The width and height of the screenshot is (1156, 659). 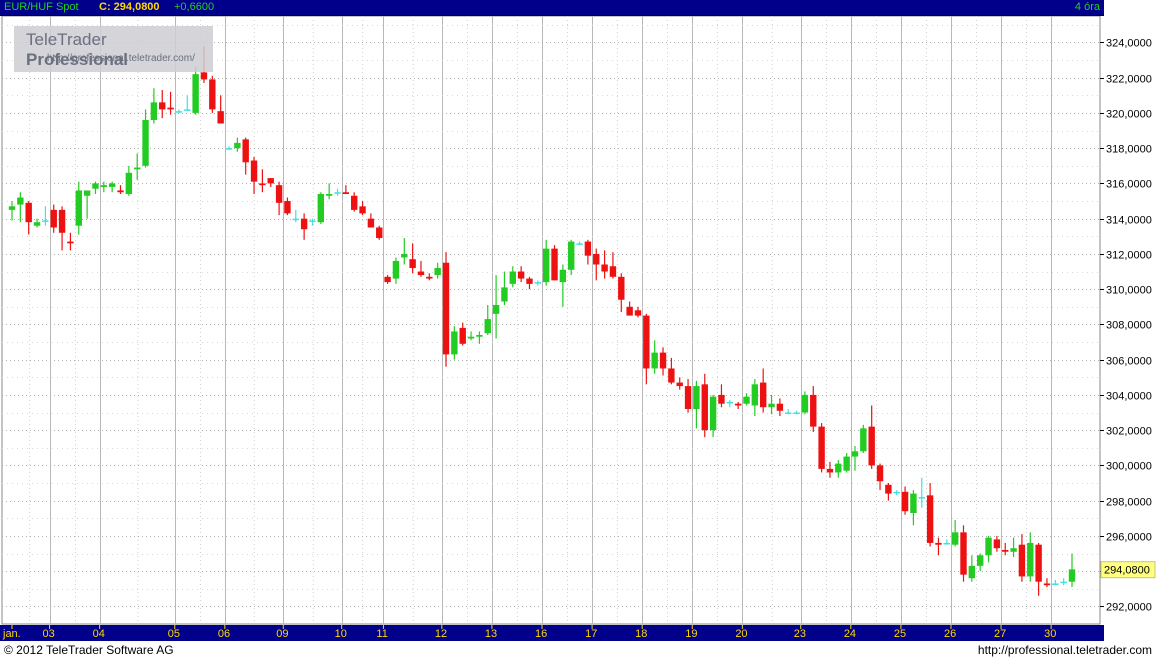 I want to click on y-tick-label: 314,0000, so click(x=1129, y=221).